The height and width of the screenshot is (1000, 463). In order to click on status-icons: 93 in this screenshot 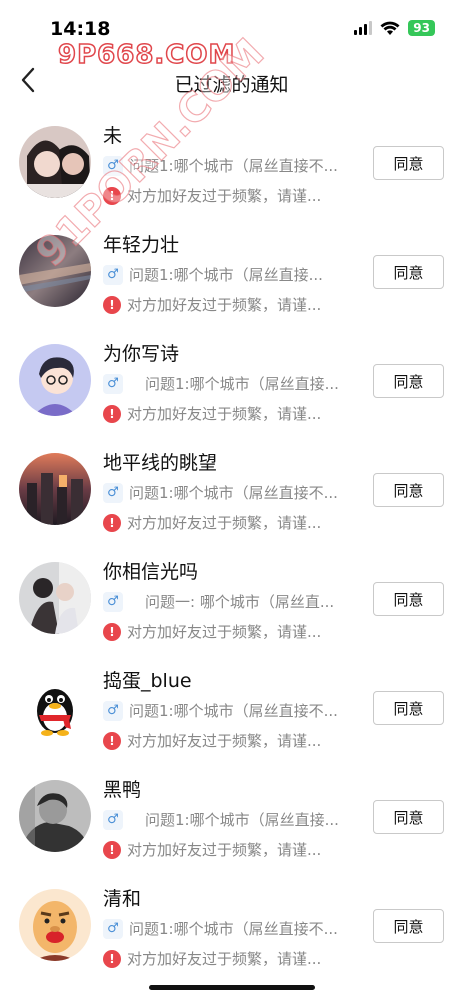, I will do `click(394, 28)`.